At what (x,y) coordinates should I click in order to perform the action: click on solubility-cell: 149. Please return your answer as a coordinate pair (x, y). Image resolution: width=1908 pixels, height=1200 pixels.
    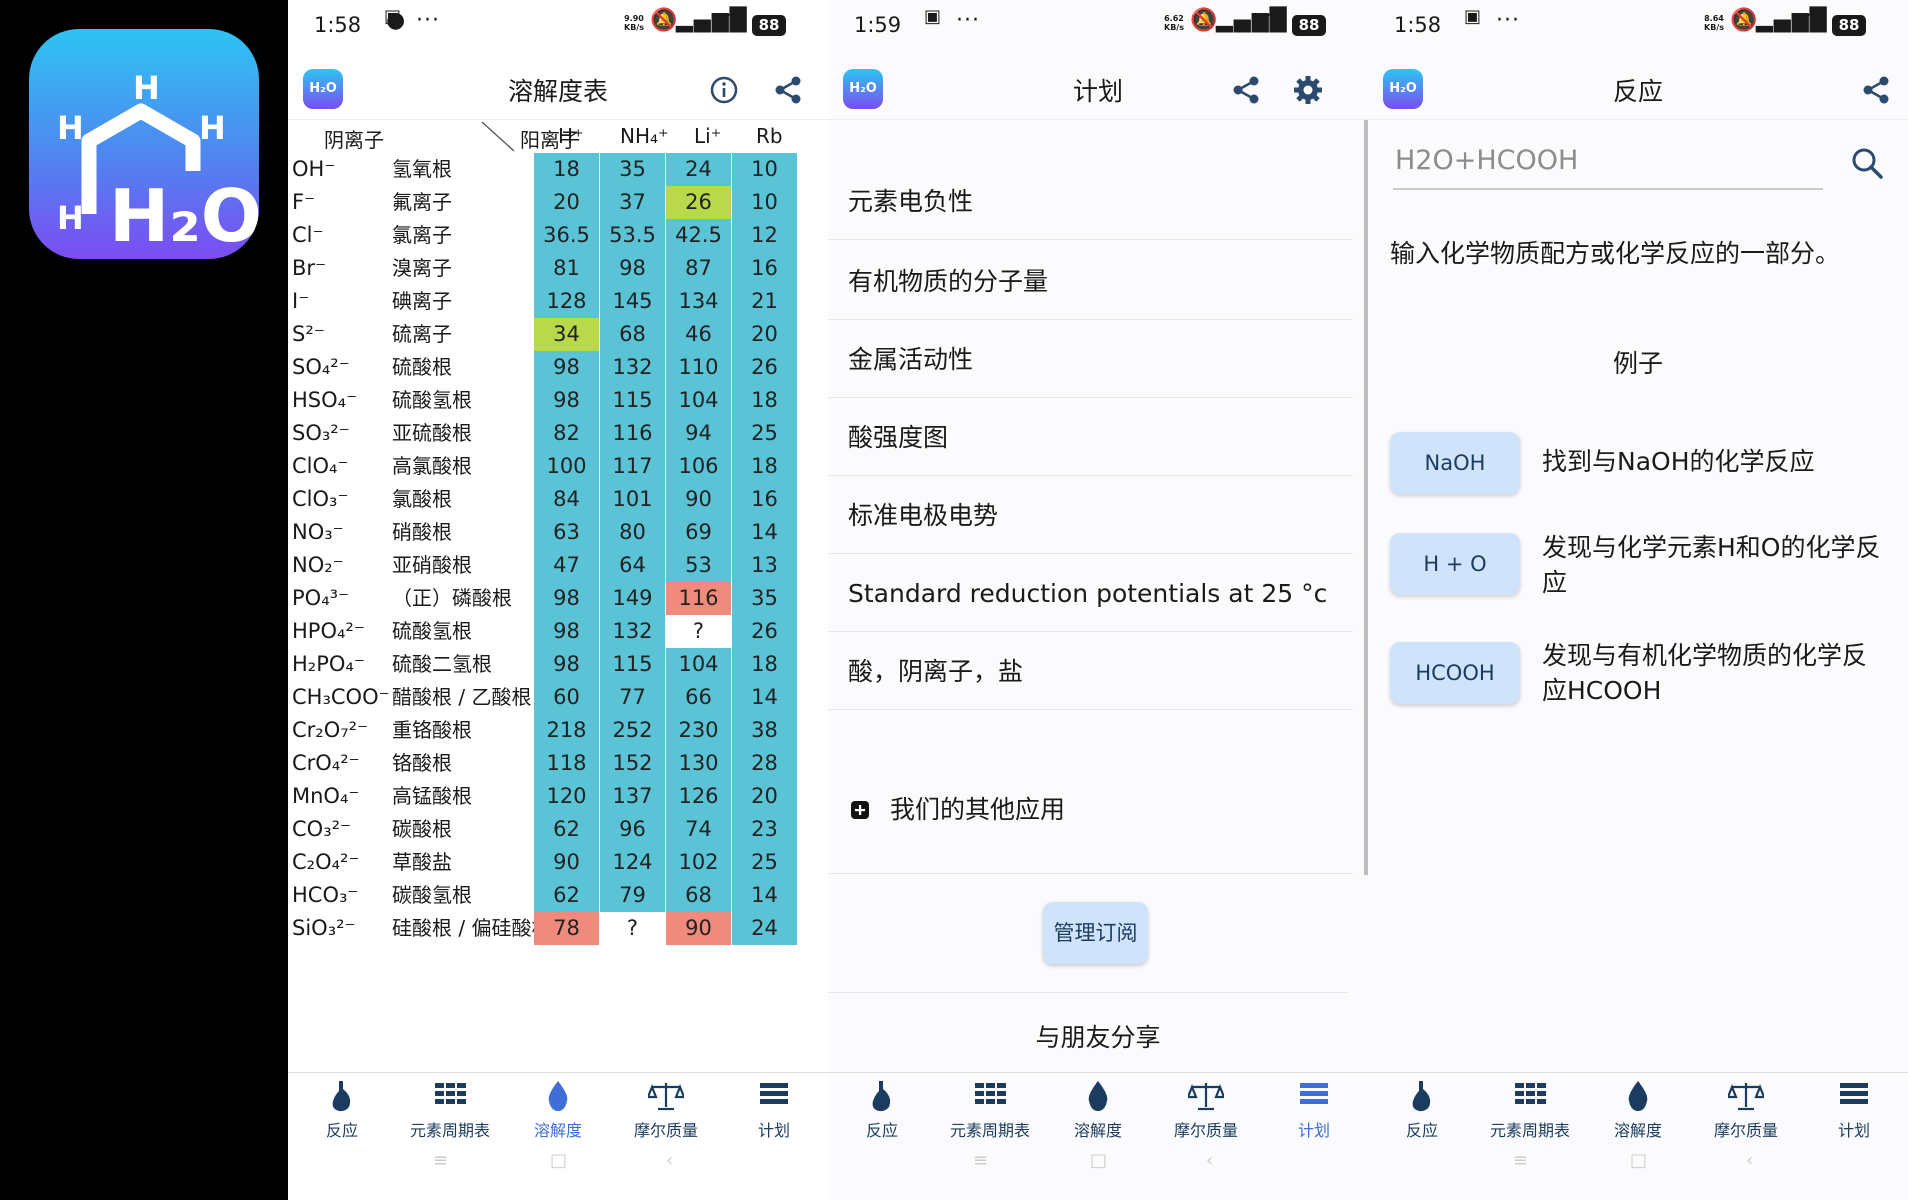
    Looking at the image, I should click on (633, 599).